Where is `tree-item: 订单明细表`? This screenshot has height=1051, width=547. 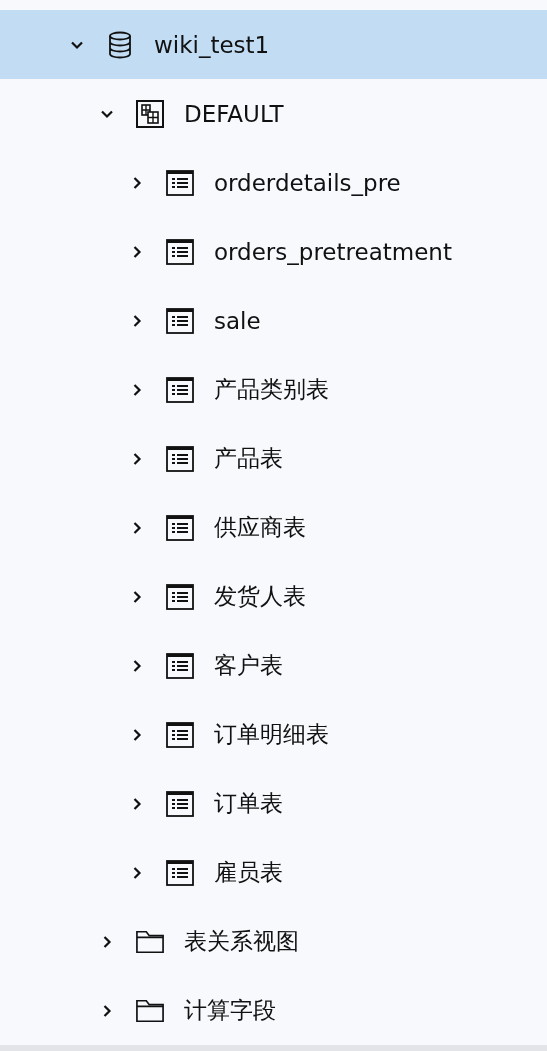 tree-item: 订单明细表 is located at coordinates (273, 734).